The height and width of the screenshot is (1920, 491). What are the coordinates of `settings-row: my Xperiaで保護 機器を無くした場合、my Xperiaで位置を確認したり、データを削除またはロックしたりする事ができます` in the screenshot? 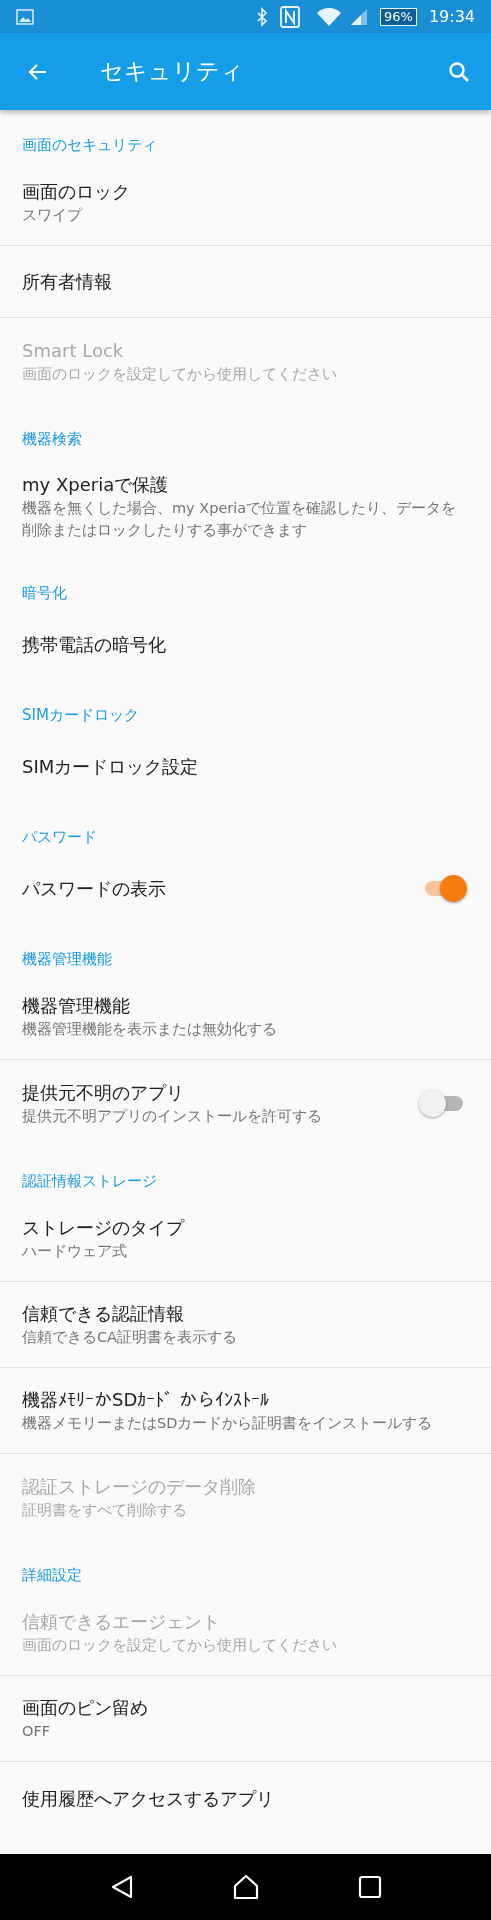 It's located at (245, 506).